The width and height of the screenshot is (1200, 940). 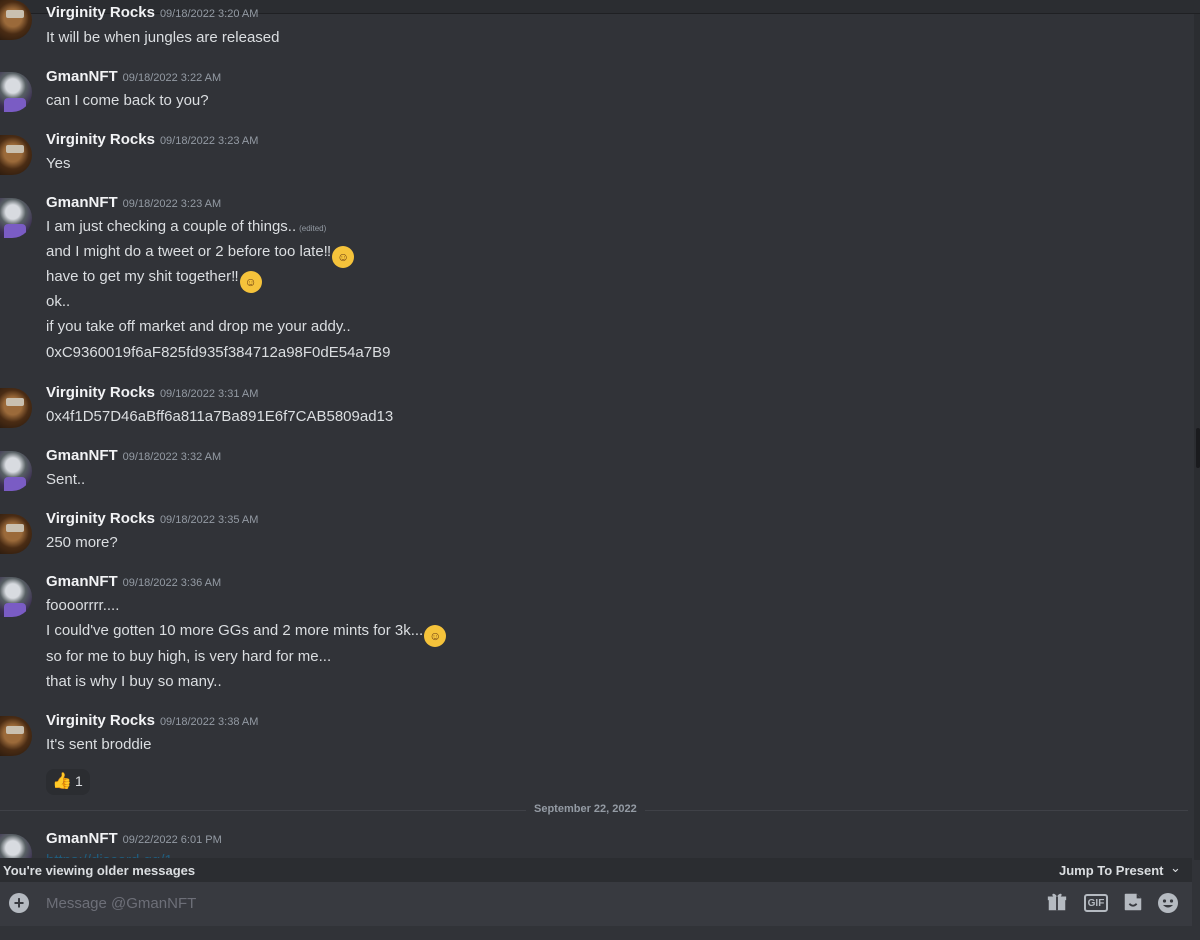 I want to click on timestamp: 09/22/2022 6:01 PM, so click(x=172, y=840).